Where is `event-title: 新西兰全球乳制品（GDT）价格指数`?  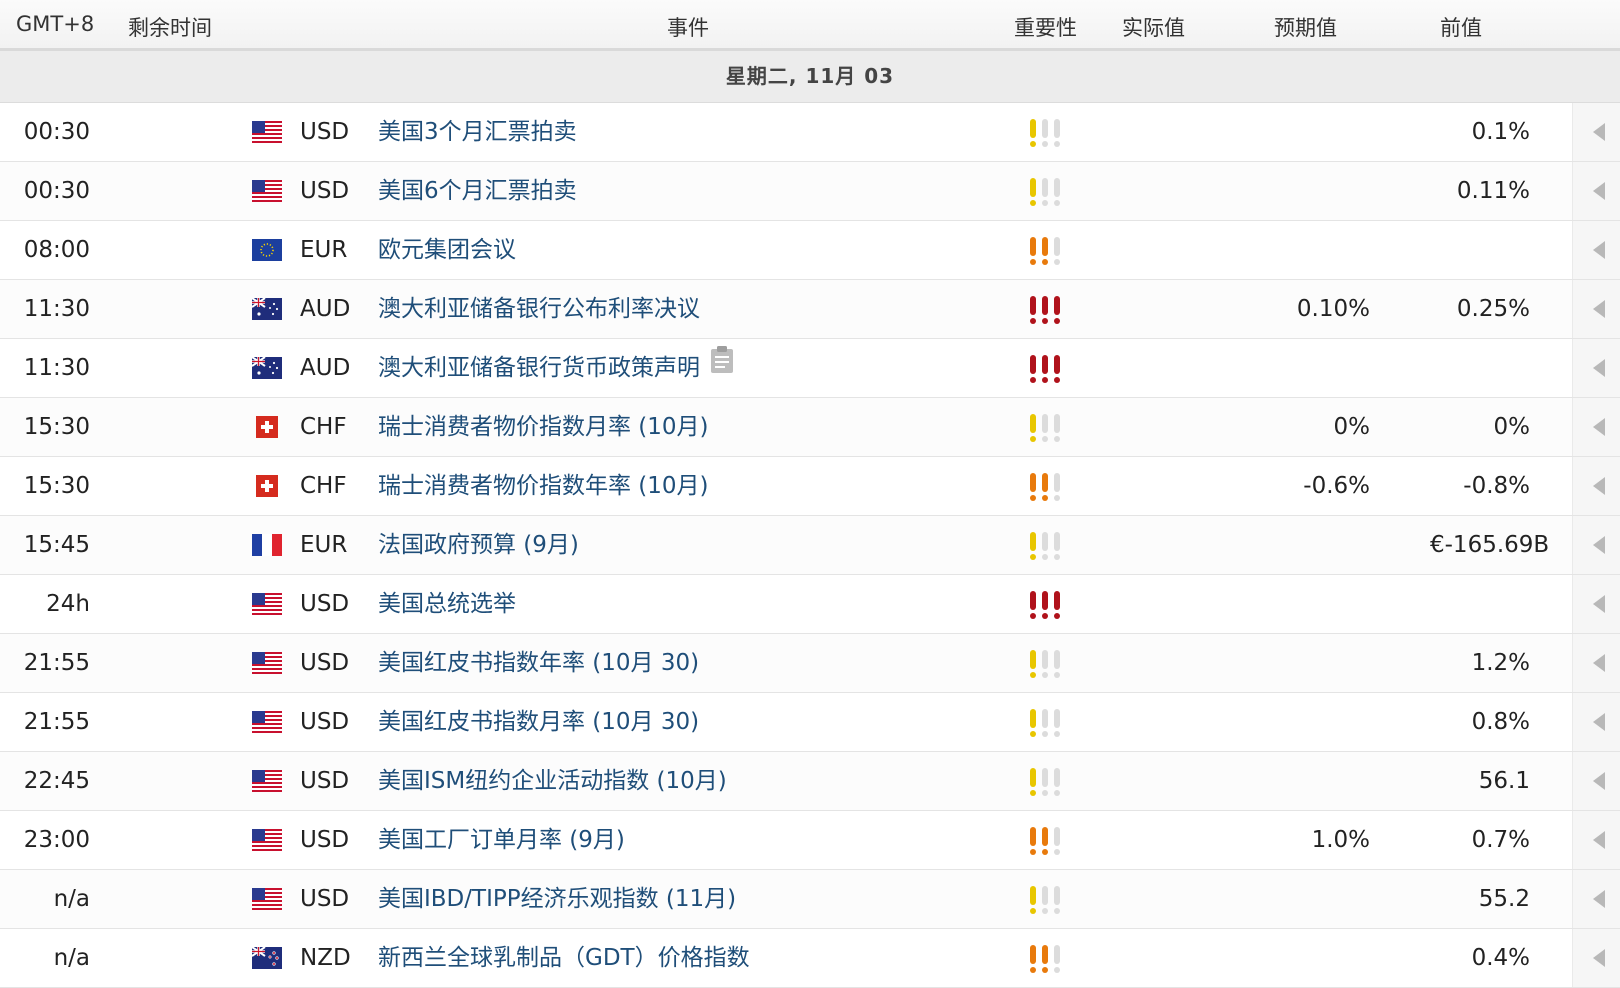
event-title: 新西兰全球乳制品（GDT）价格指数 is located at coordinates (564, 958).